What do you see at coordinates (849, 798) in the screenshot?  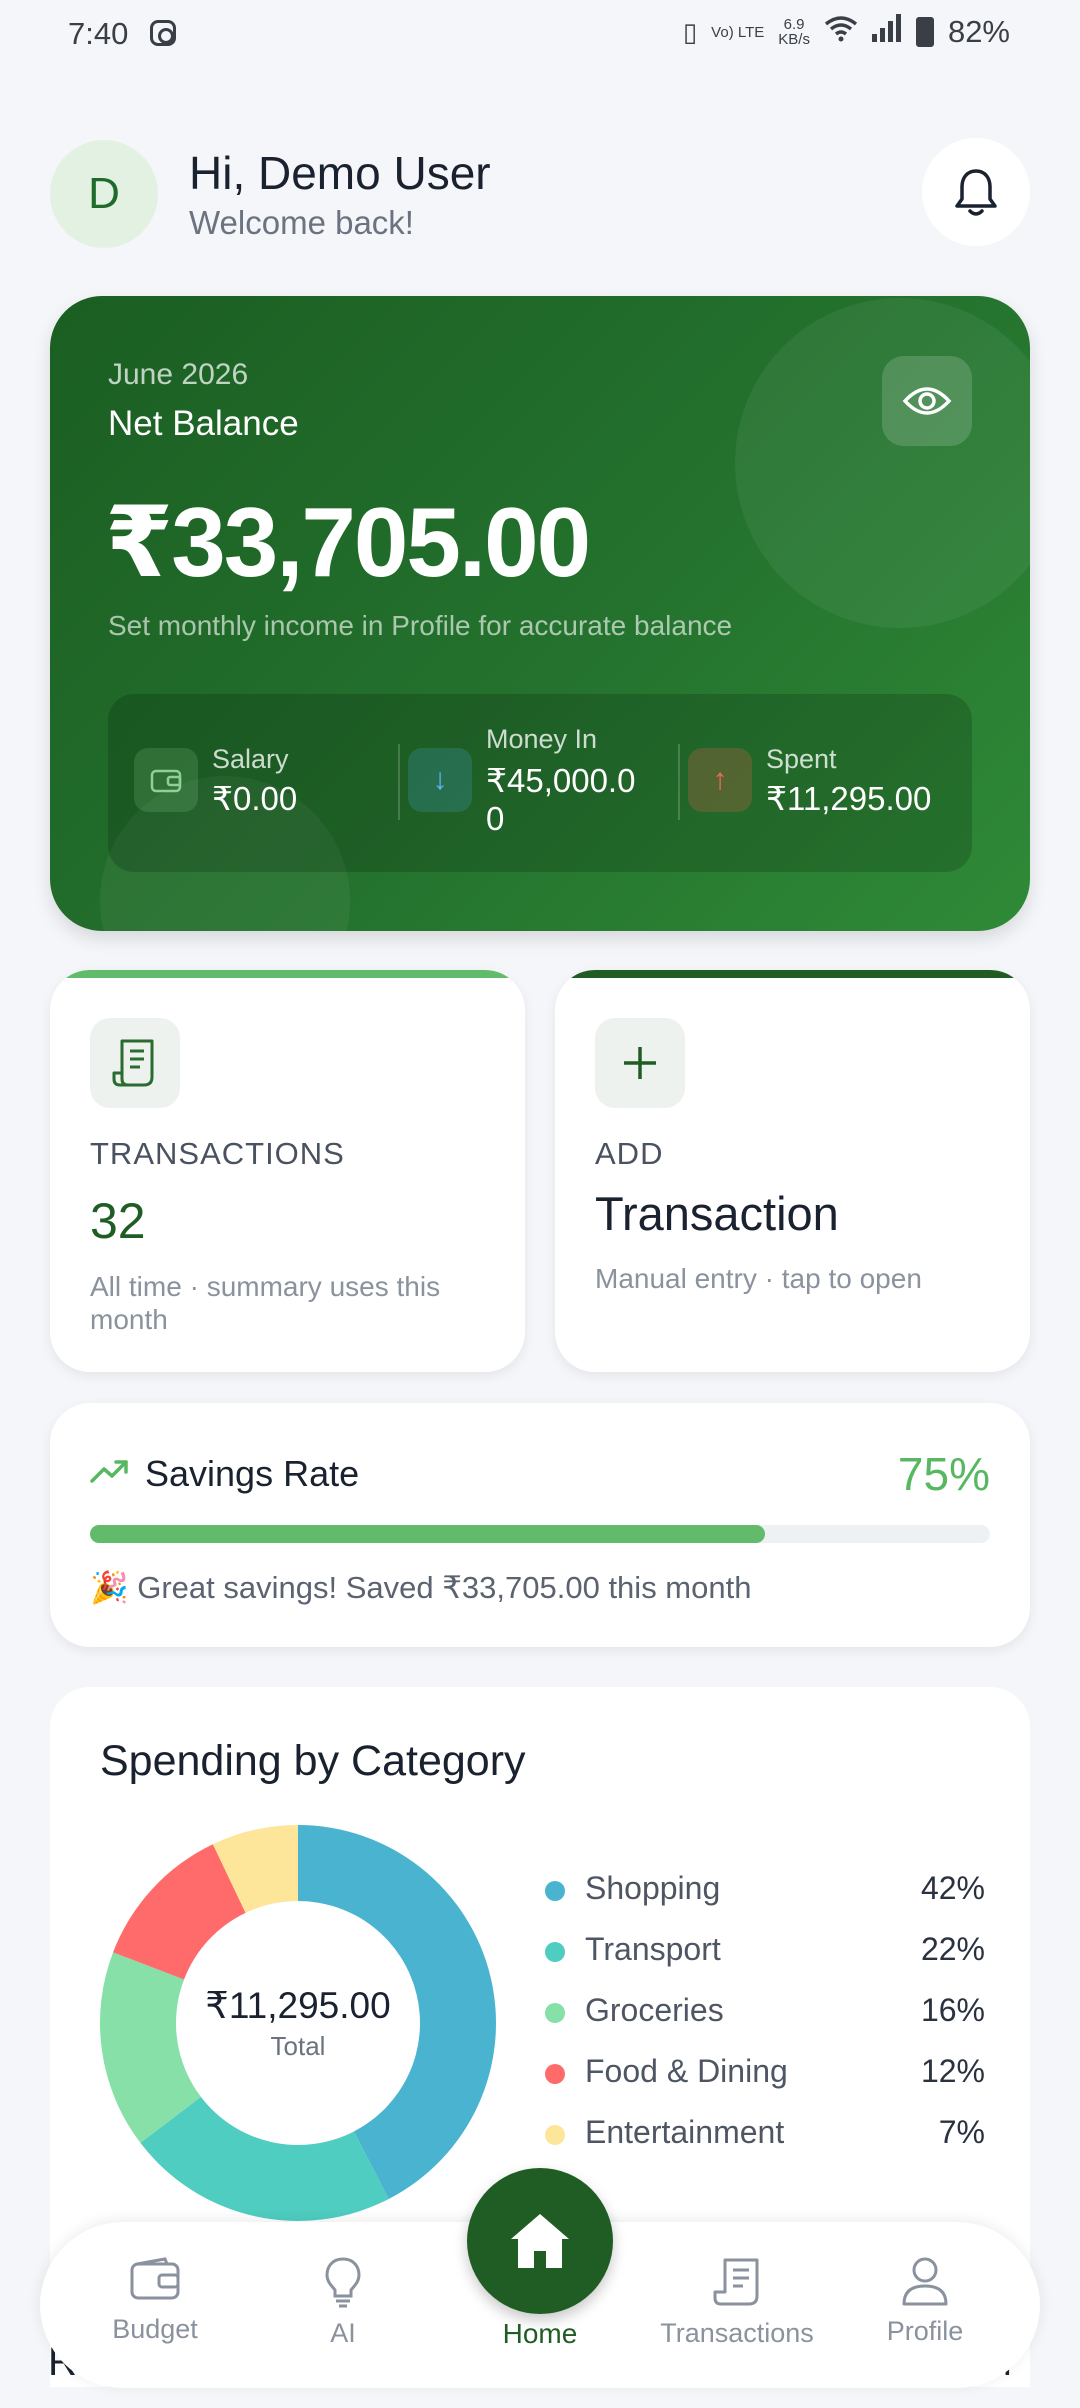 I see `stat-value: ₹11,295.00` at bounding box center [849, 798].